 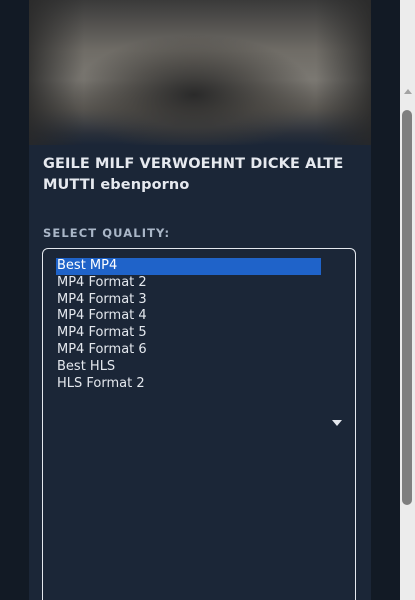 What do you see at coordinates (14, 300) in the screenshot?
I see `page-margin-left` at bounding box center [14, 300].